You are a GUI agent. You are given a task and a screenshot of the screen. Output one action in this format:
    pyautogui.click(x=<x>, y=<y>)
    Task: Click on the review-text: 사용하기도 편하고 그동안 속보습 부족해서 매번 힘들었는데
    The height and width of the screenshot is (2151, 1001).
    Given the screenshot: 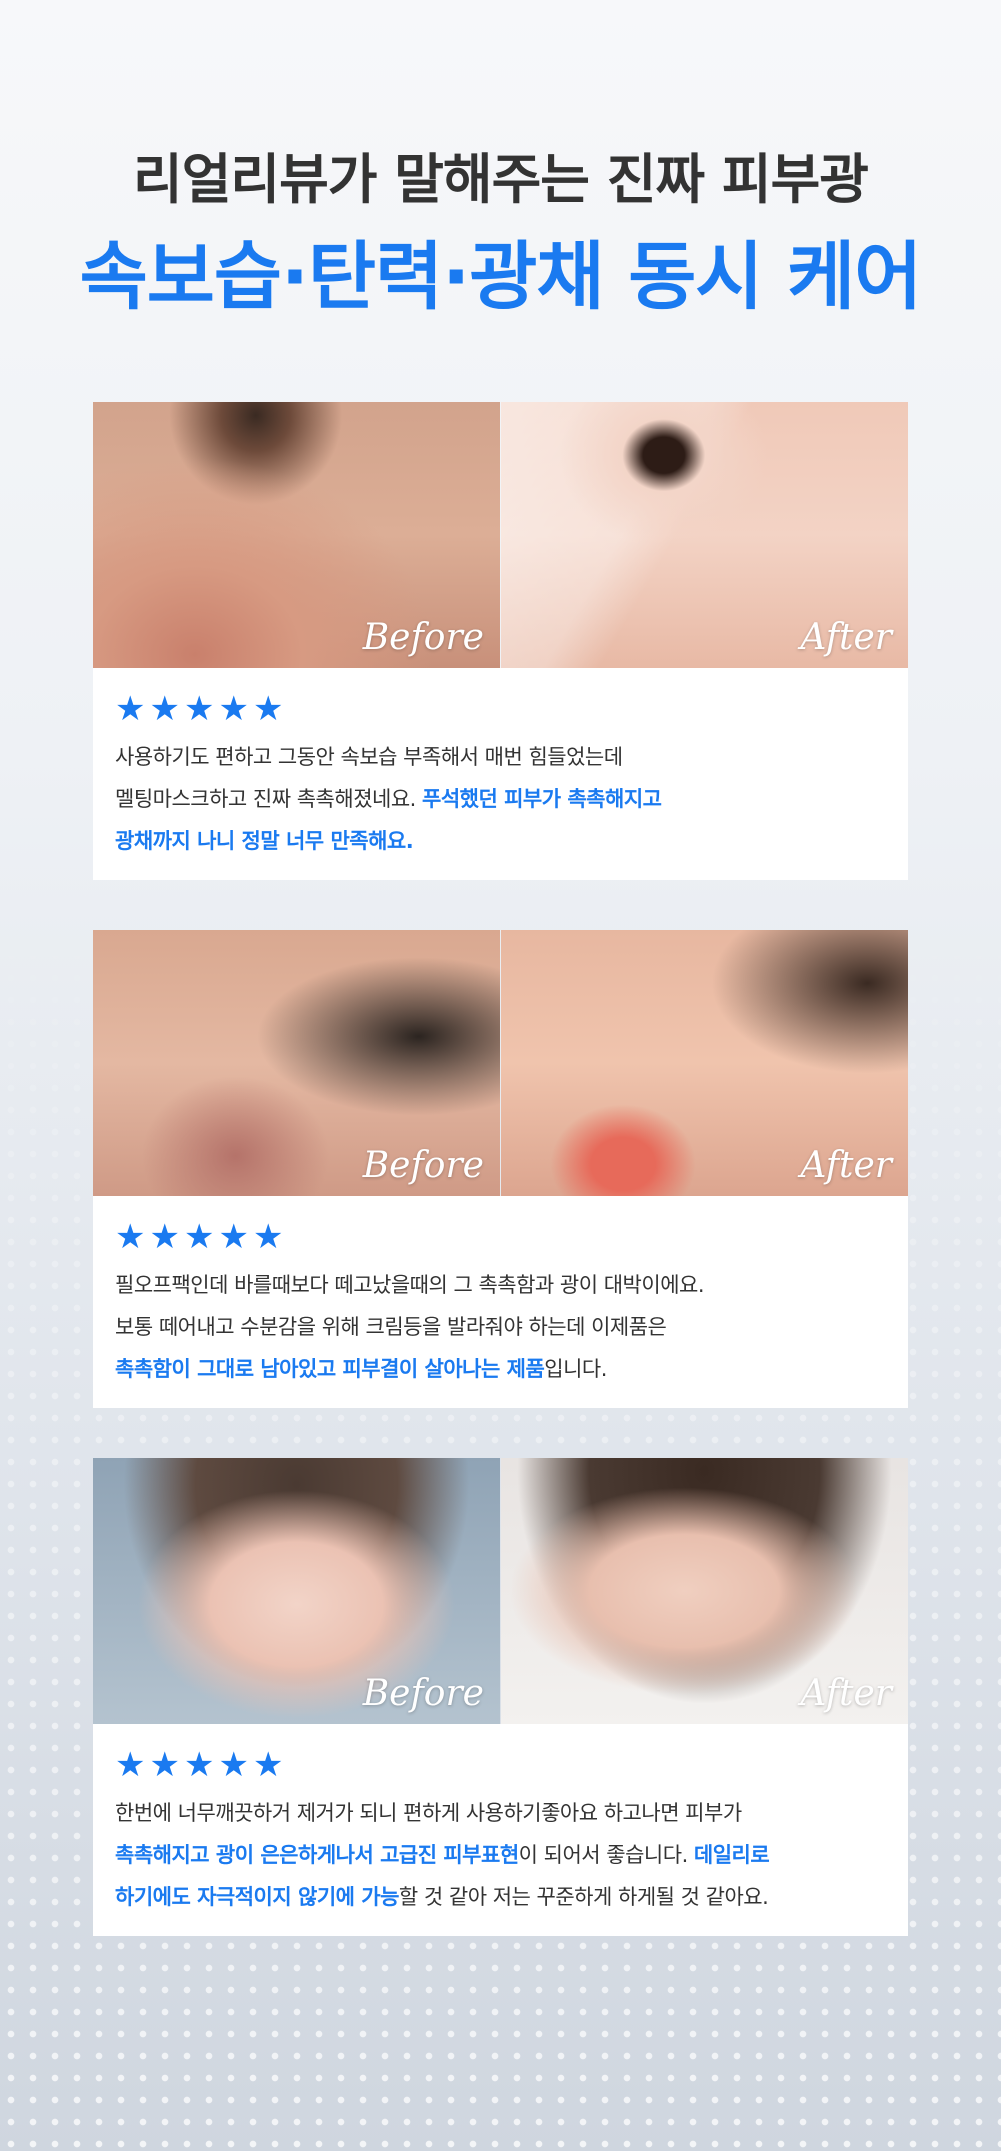 What is the action you would take?
    pyautogui.click(x=369, y=757)
    